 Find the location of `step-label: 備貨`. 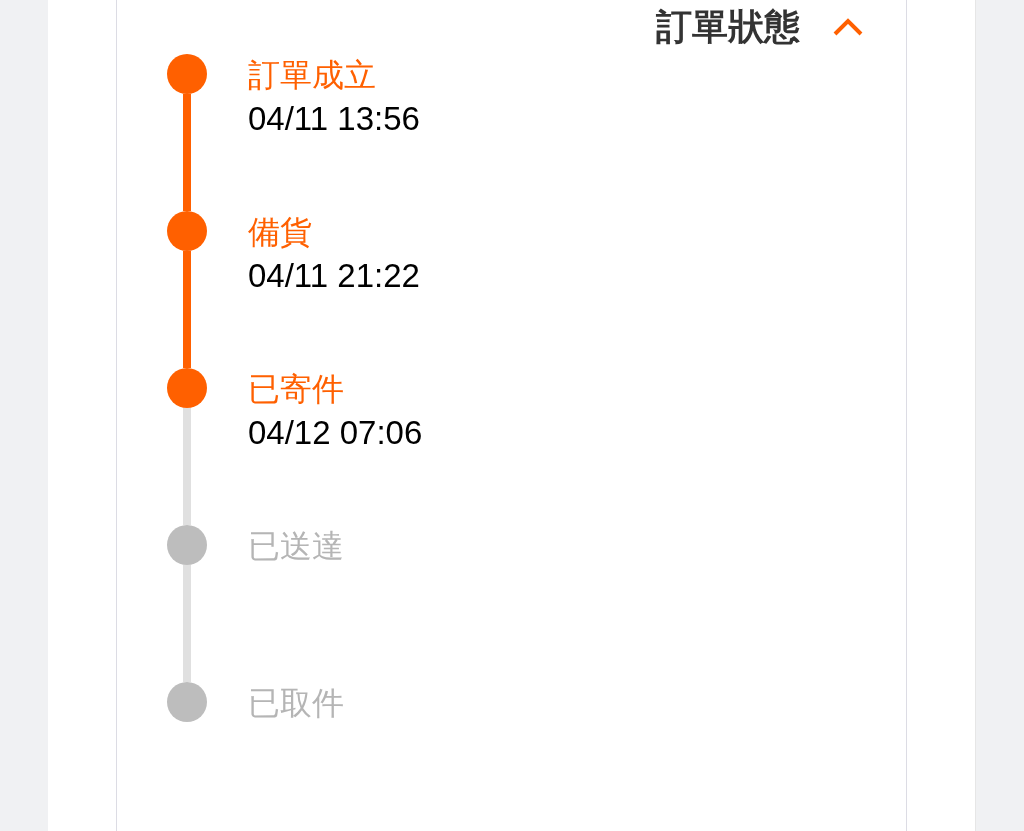

step-label: 備貨 is located at coordinates (280, 232).